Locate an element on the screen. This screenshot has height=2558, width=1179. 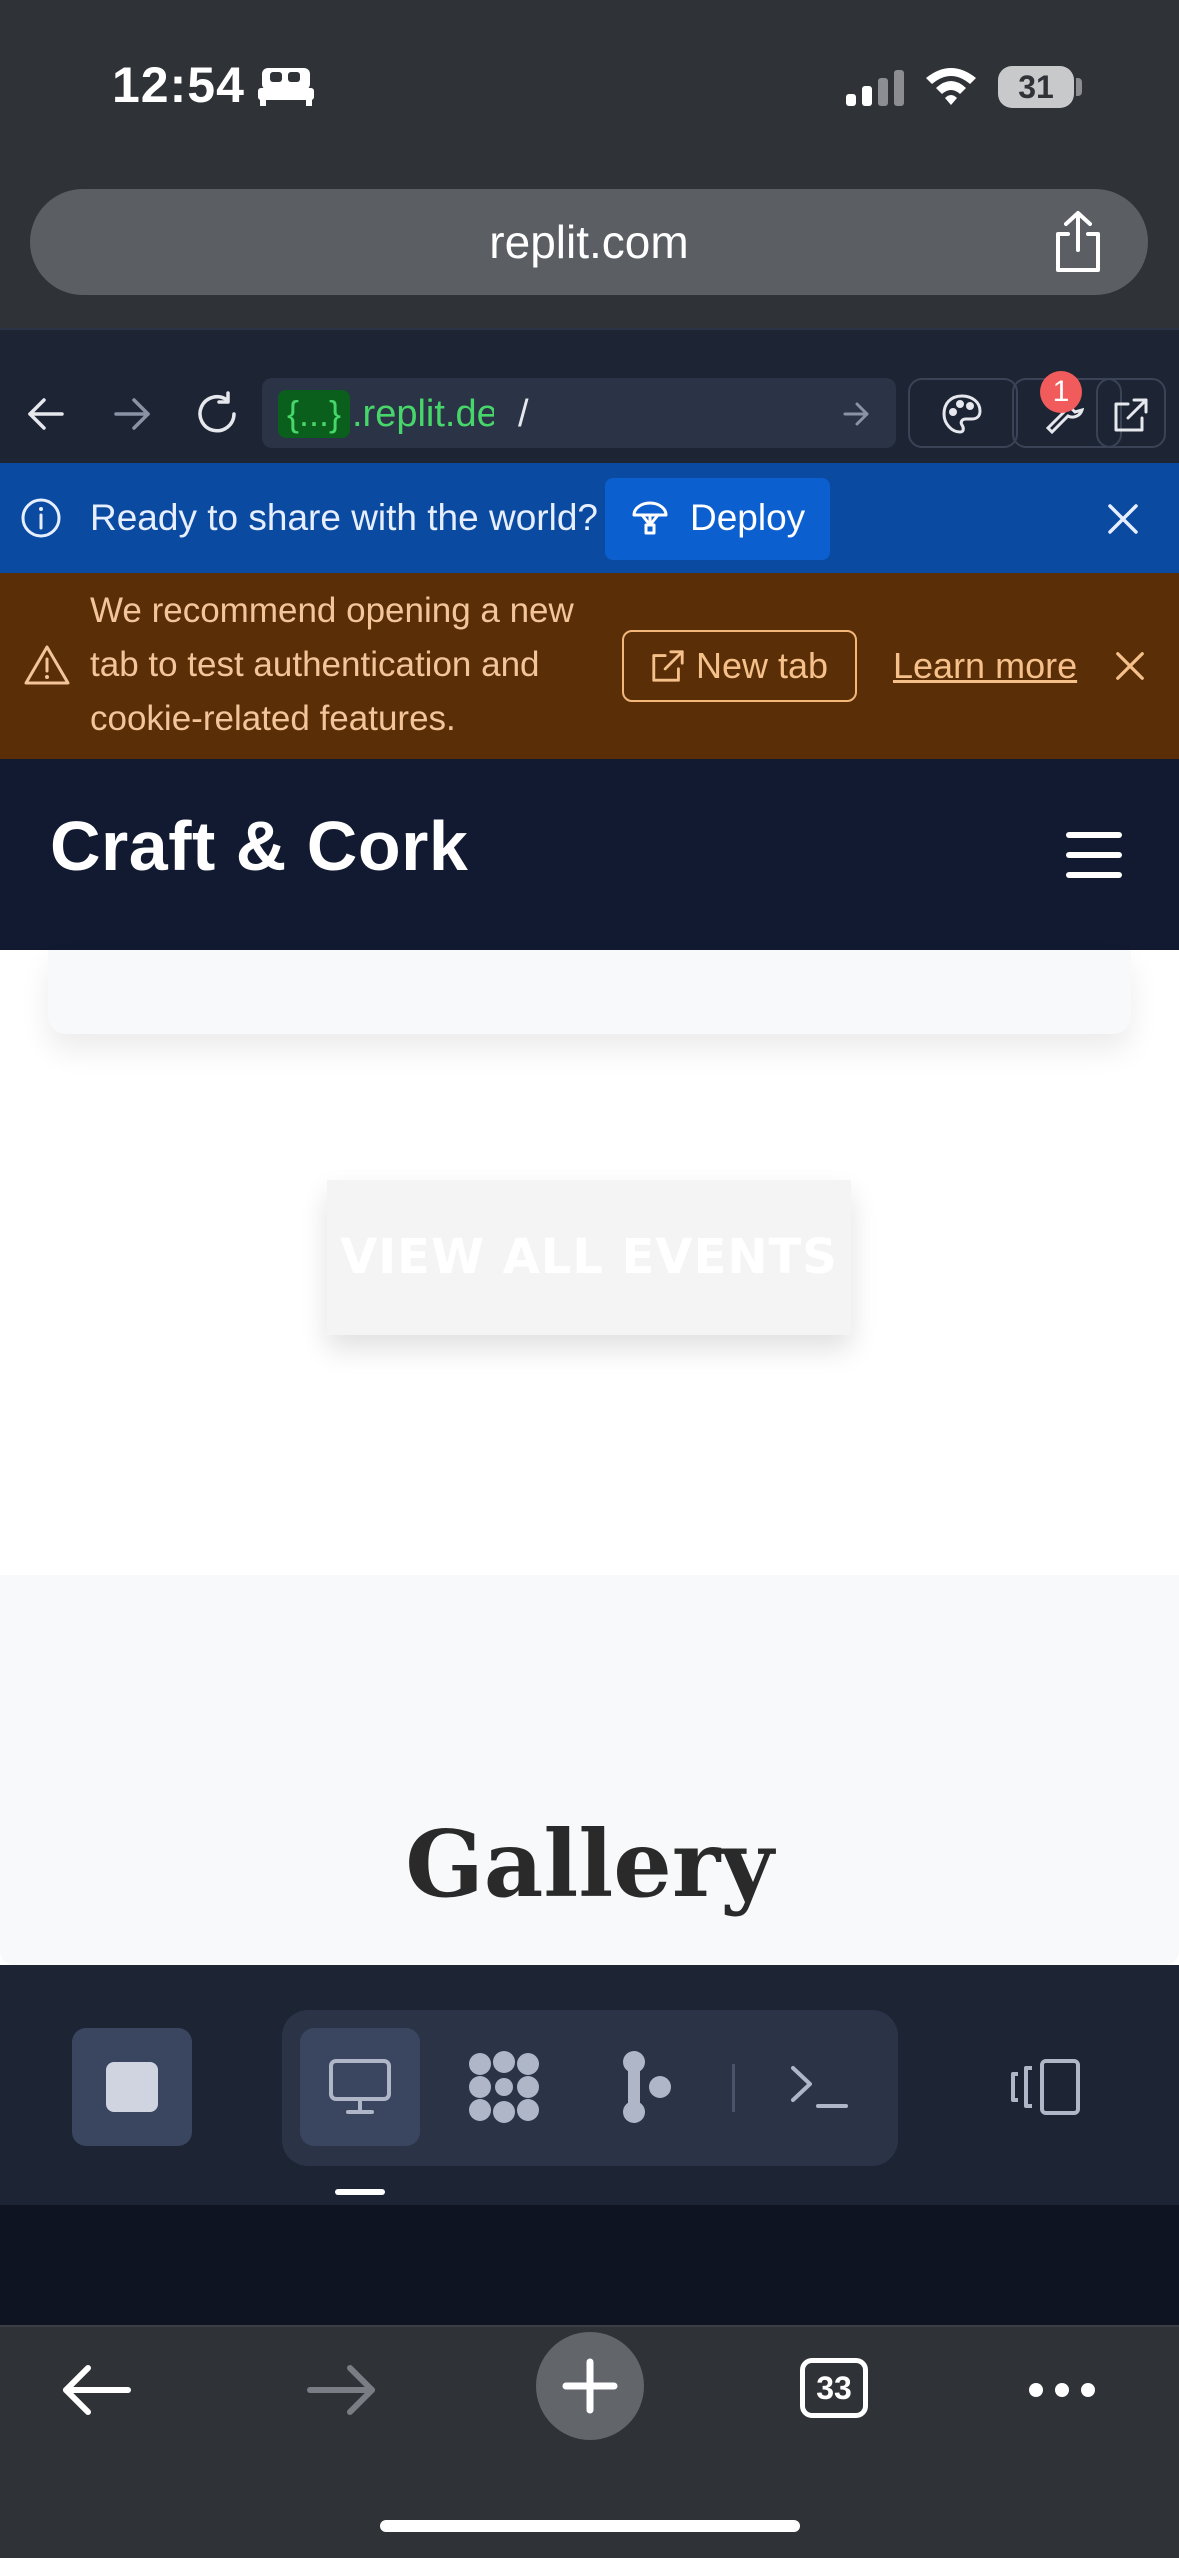
signal-icon is located at coordinates (876, 90).